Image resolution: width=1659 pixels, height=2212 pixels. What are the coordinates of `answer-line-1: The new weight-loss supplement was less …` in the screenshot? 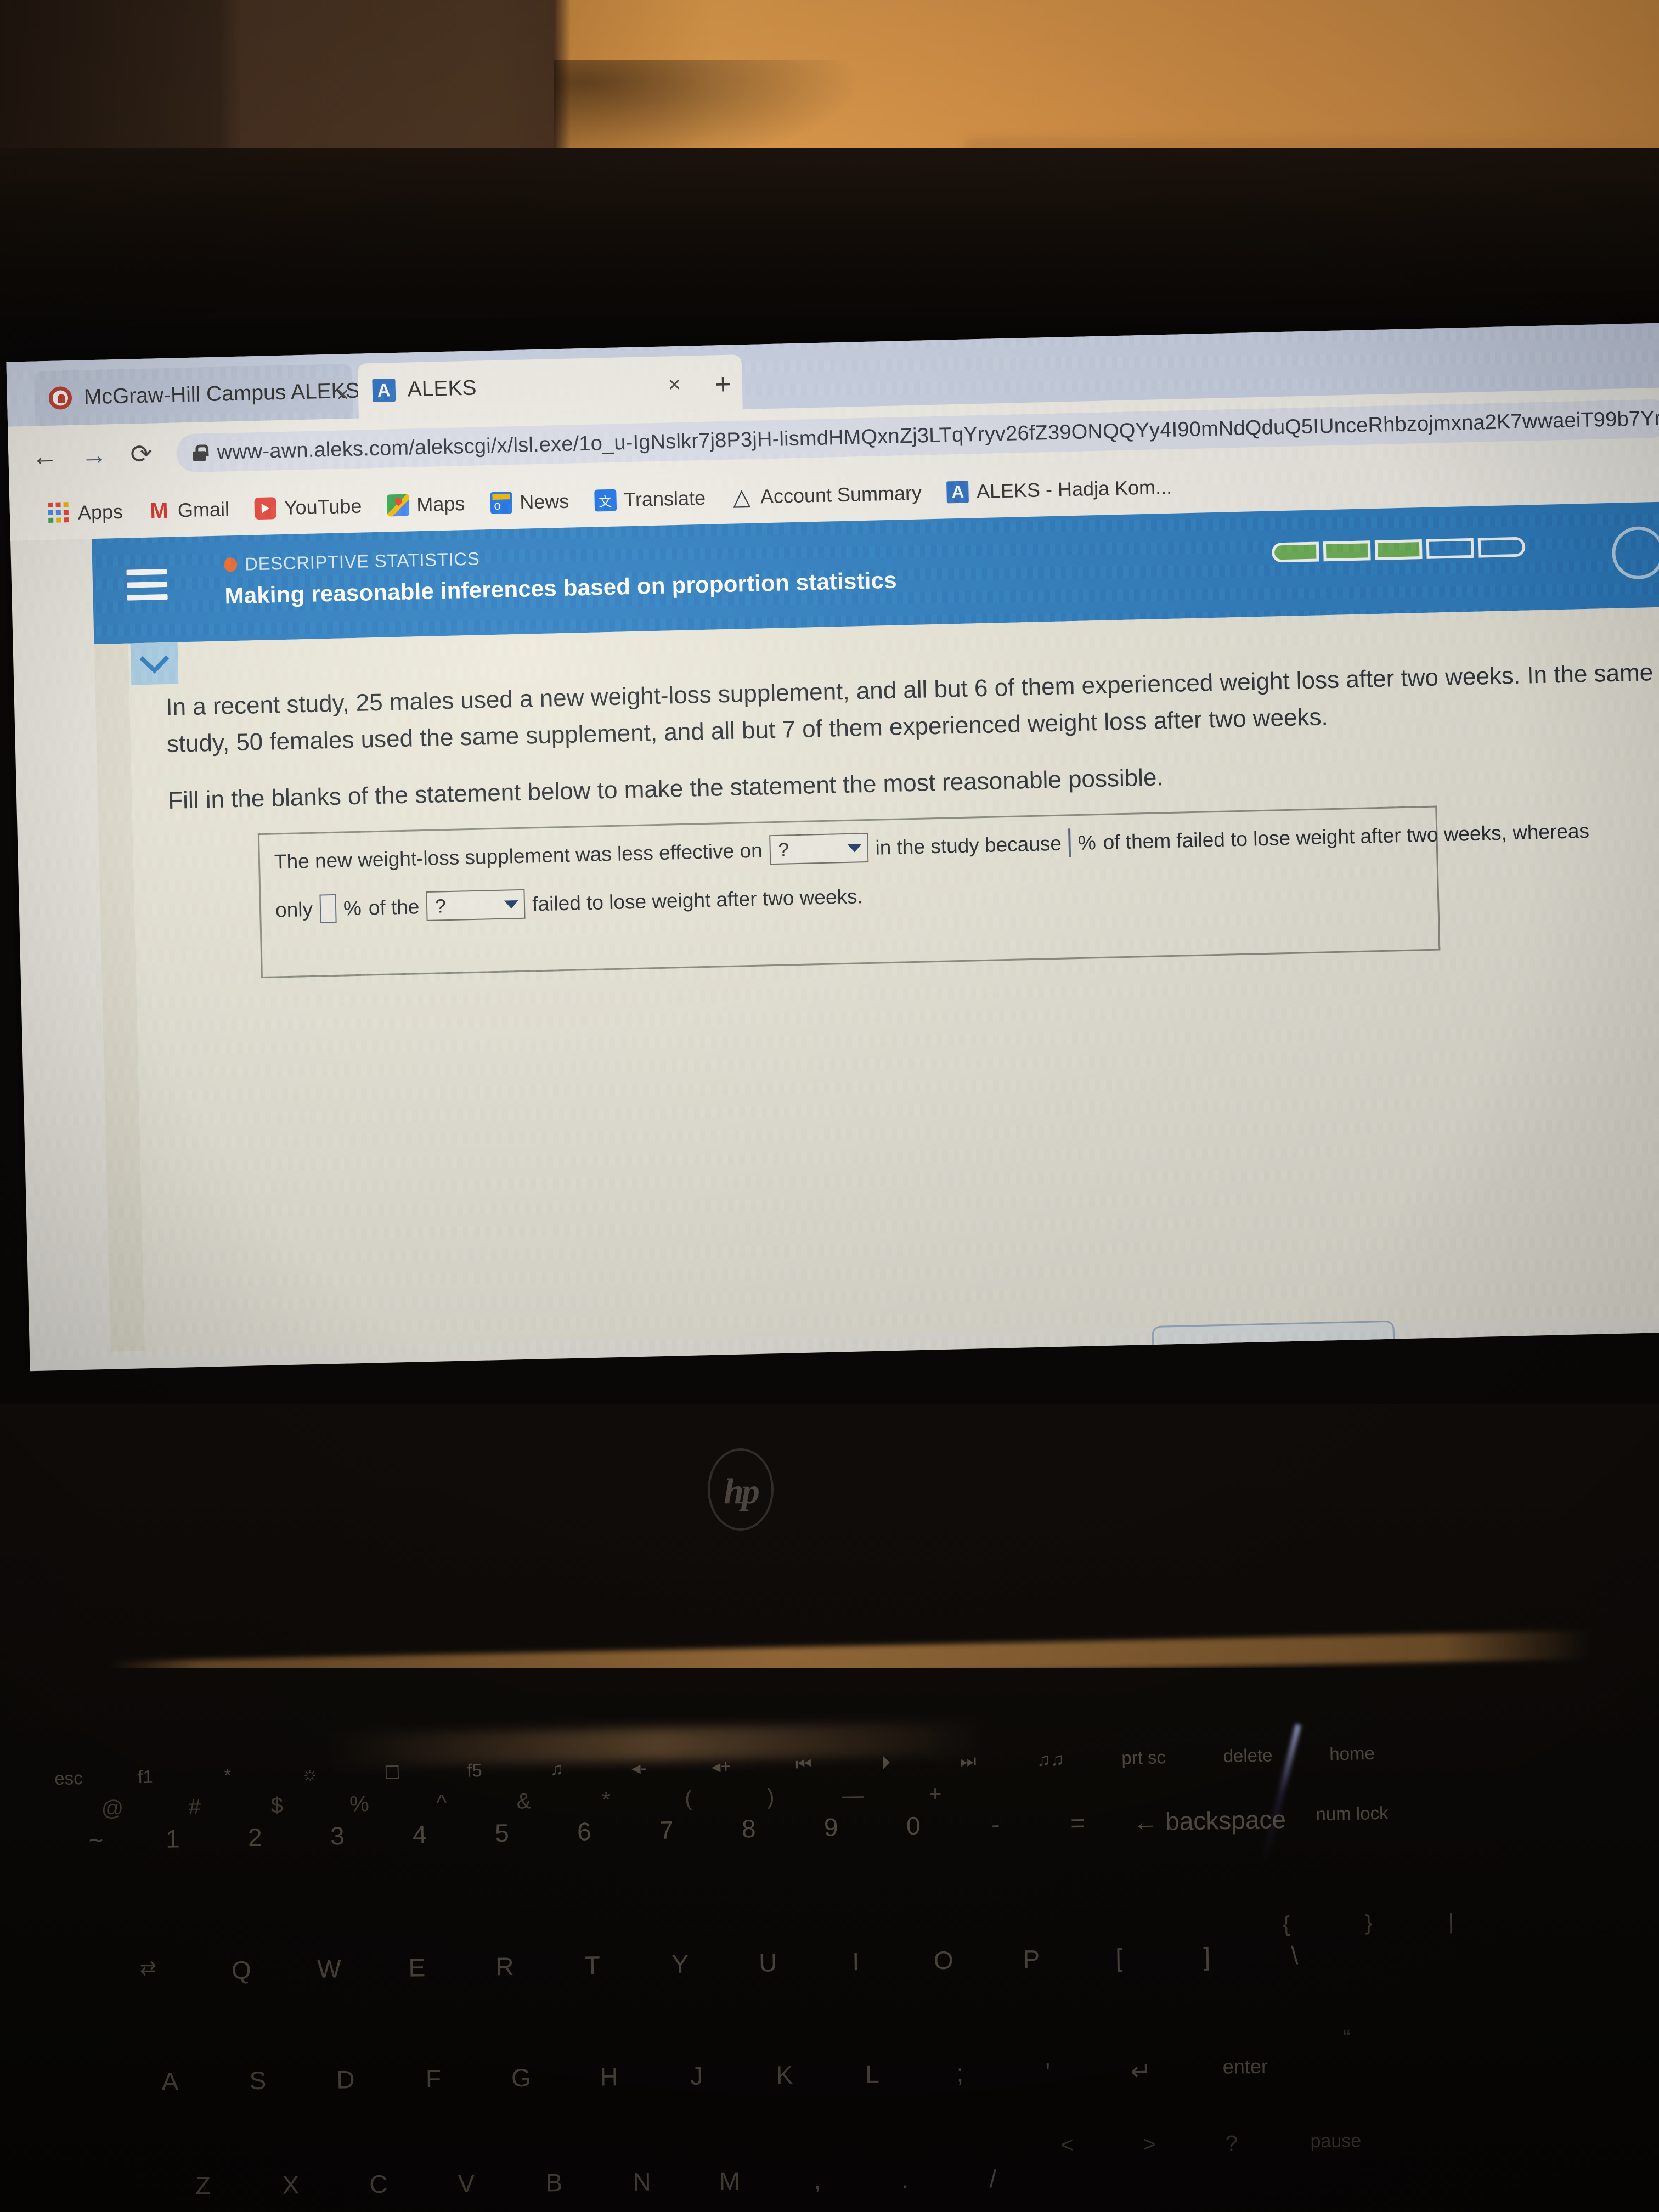 It's located at (932, 848).